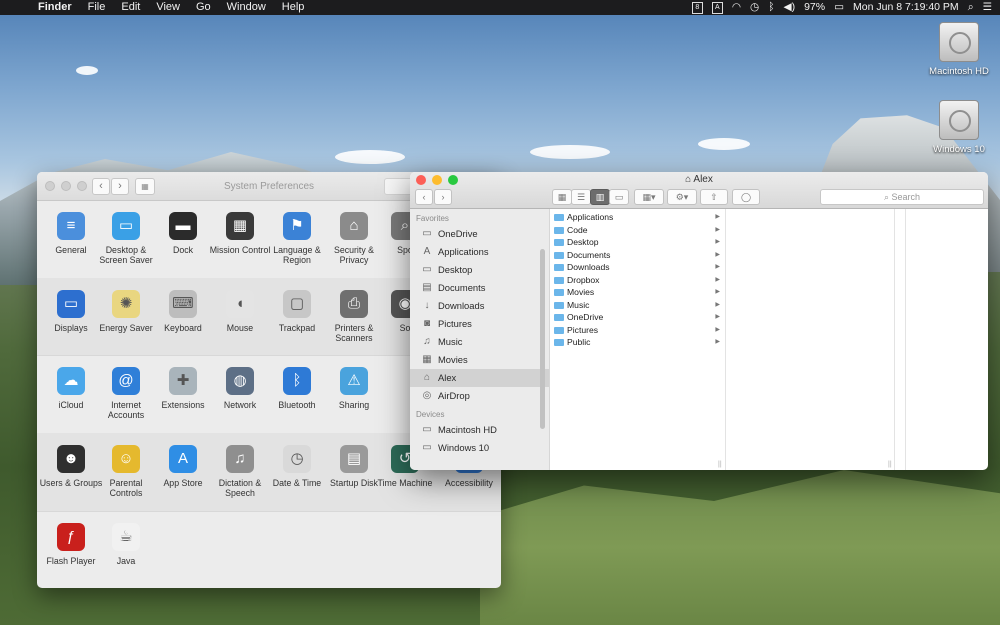 The height and width of the screenshot is (625, 1000). I want to click on pref-network: ◍ Network, so click(240, 388).